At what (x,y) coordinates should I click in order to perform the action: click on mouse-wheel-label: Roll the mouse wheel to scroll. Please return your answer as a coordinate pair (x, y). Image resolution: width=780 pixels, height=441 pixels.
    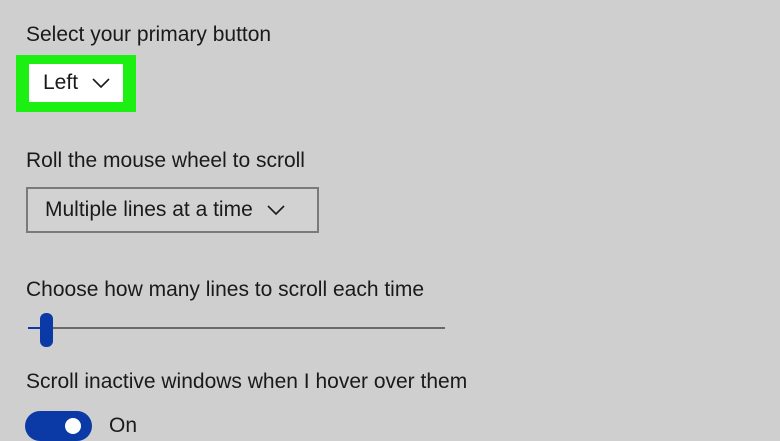
    Looking at the image, I should click on (165, 160).